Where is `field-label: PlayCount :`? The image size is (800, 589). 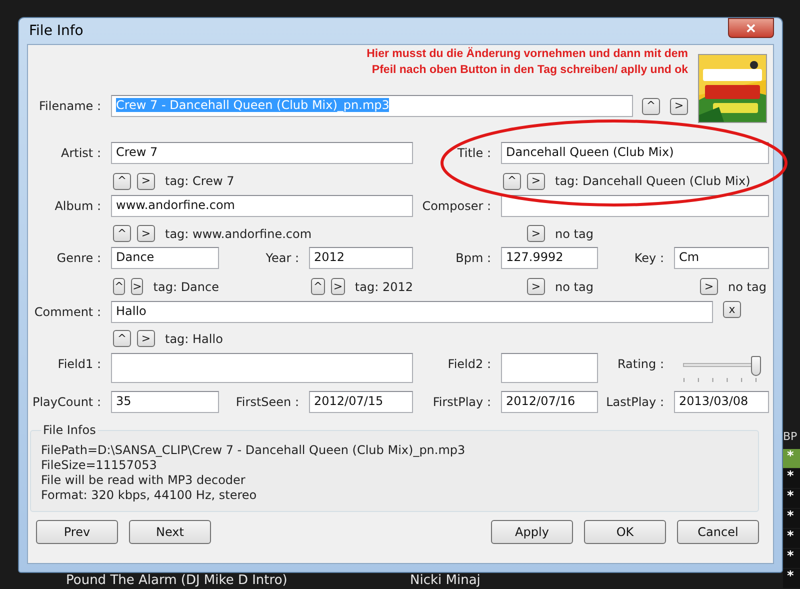
field-label: PlayCount : is located at coordinates (67, 402).